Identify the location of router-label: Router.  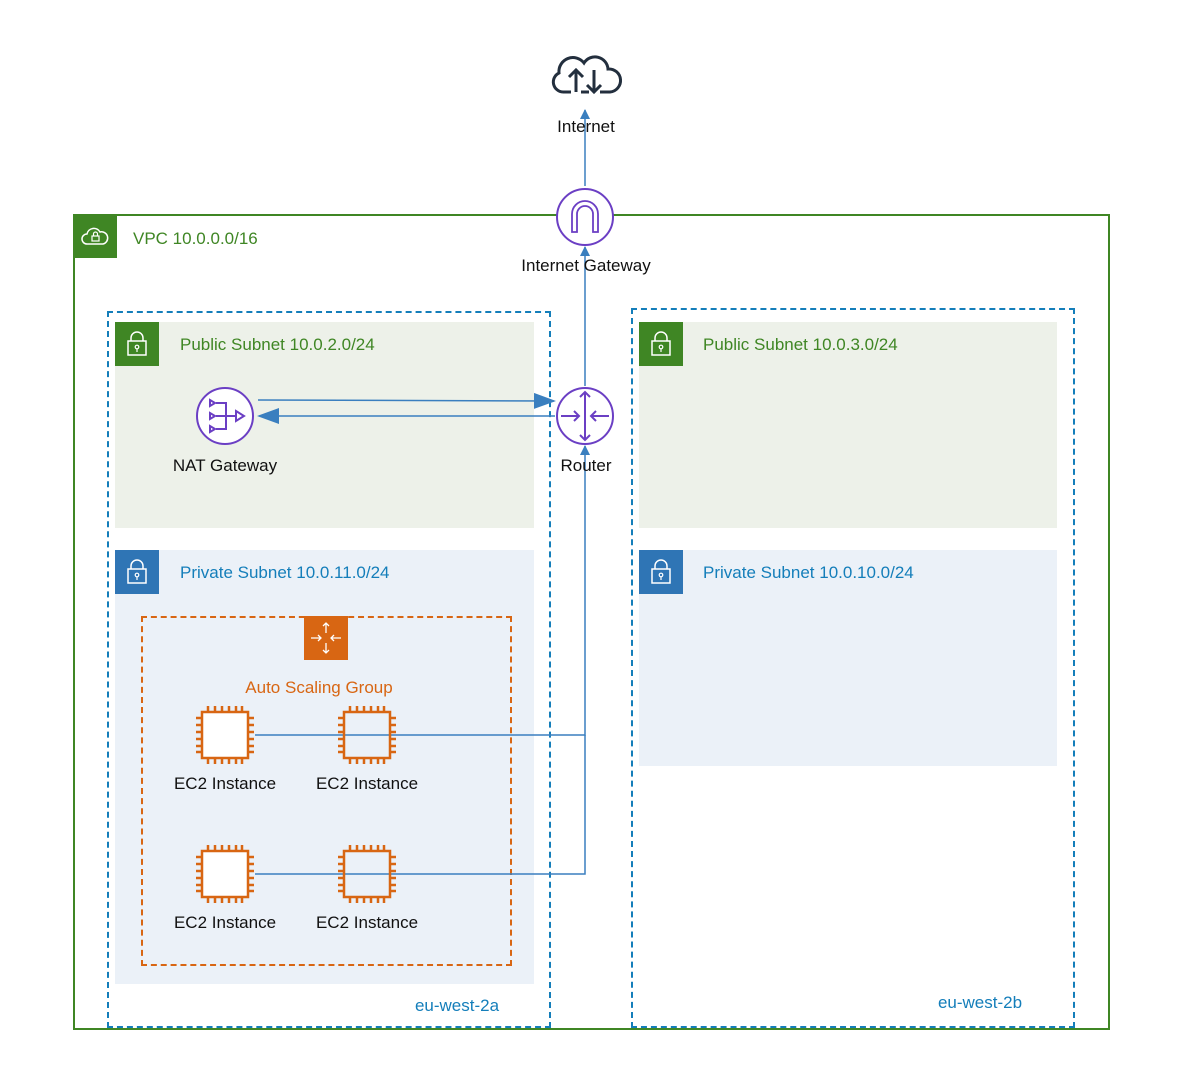
(586, 465).